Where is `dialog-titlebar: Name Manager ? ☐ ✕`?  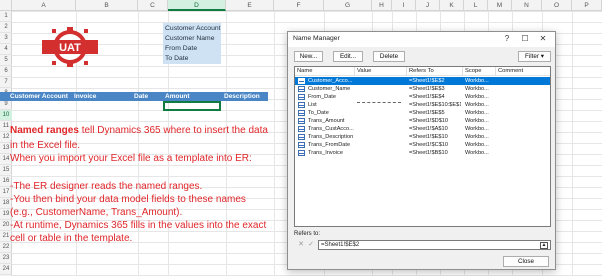 dialog-titlebar: Name Manager ? ☐ ✕ is located at coordinates (421, 39).